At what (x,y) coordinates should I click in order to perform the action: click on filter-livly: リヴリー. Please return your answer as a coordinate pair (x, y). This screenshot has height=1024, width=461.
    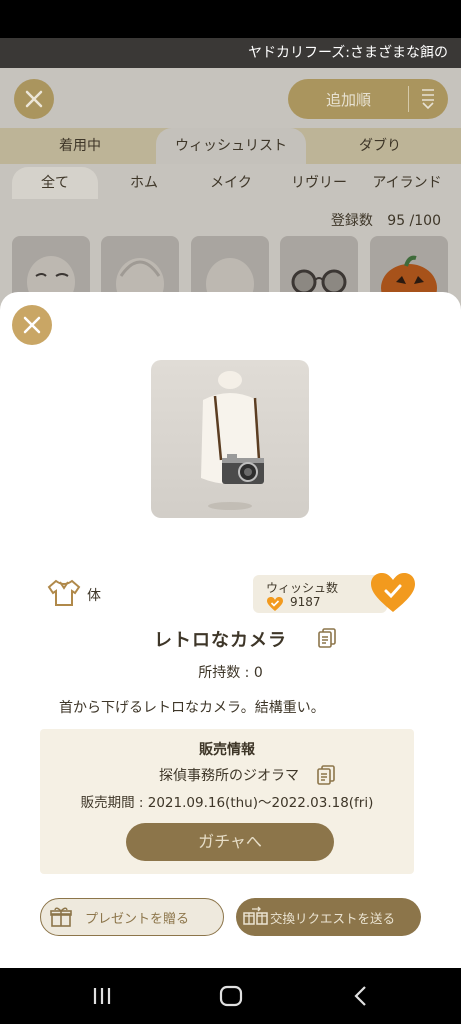
    Looking at the image, I should click on (319, 183).